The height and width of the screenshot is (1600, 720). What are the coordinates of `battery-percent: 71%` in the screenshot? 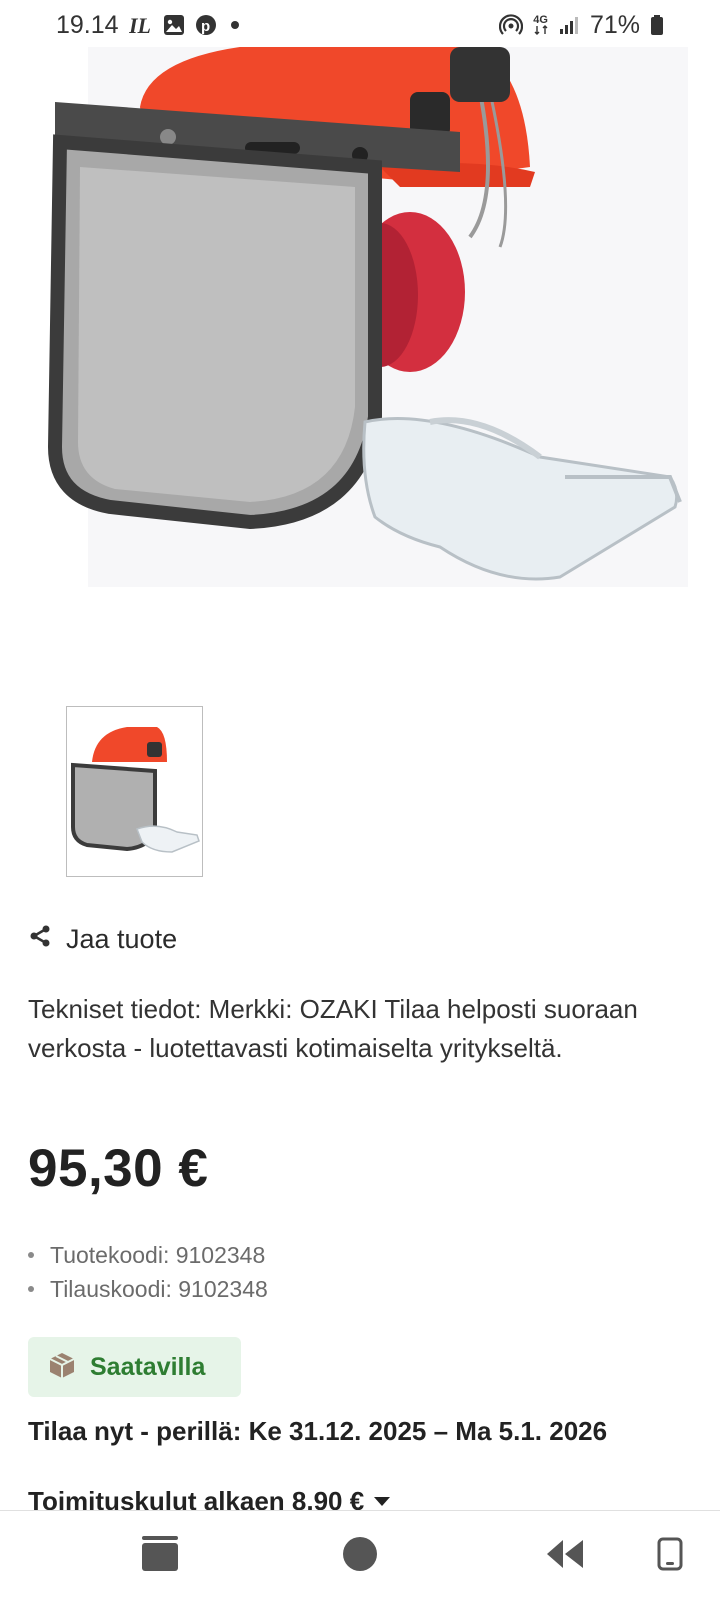 It's located at (614, 24).